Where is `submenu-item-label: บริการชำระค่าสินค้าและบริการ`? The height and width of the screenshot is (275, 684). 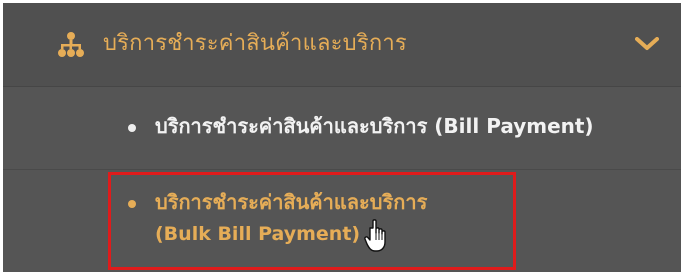
submenu-item-label: บริการชำระค่าสินค้าและบริการ is located at coordinates (291, 202).